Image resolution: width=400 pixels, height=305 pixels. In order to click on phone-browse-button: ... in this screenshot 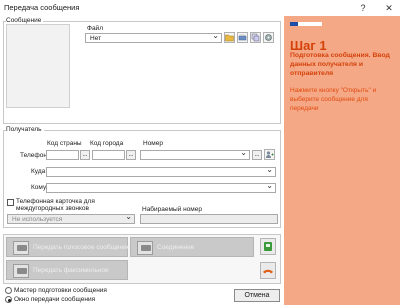, I will do `click(257, 155)`.